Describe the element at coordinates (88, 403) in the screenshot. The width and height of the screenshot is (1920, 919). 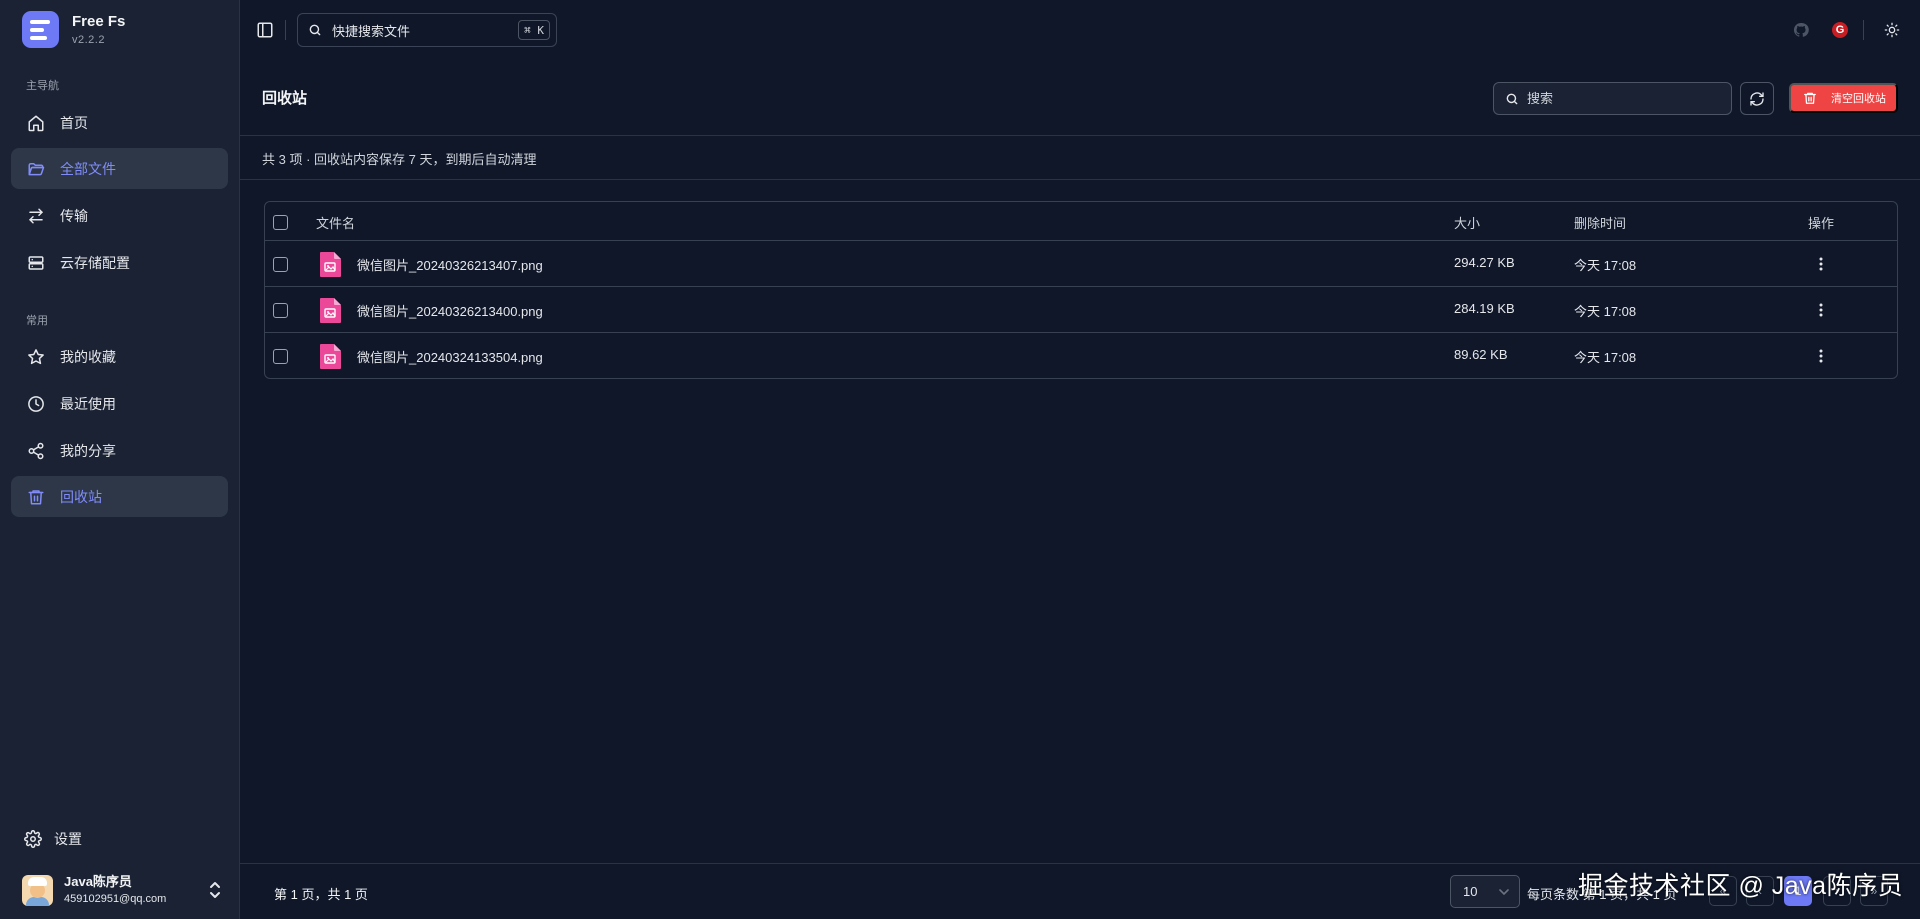
I see `sidebar-item-label: 最近使用` at that location.